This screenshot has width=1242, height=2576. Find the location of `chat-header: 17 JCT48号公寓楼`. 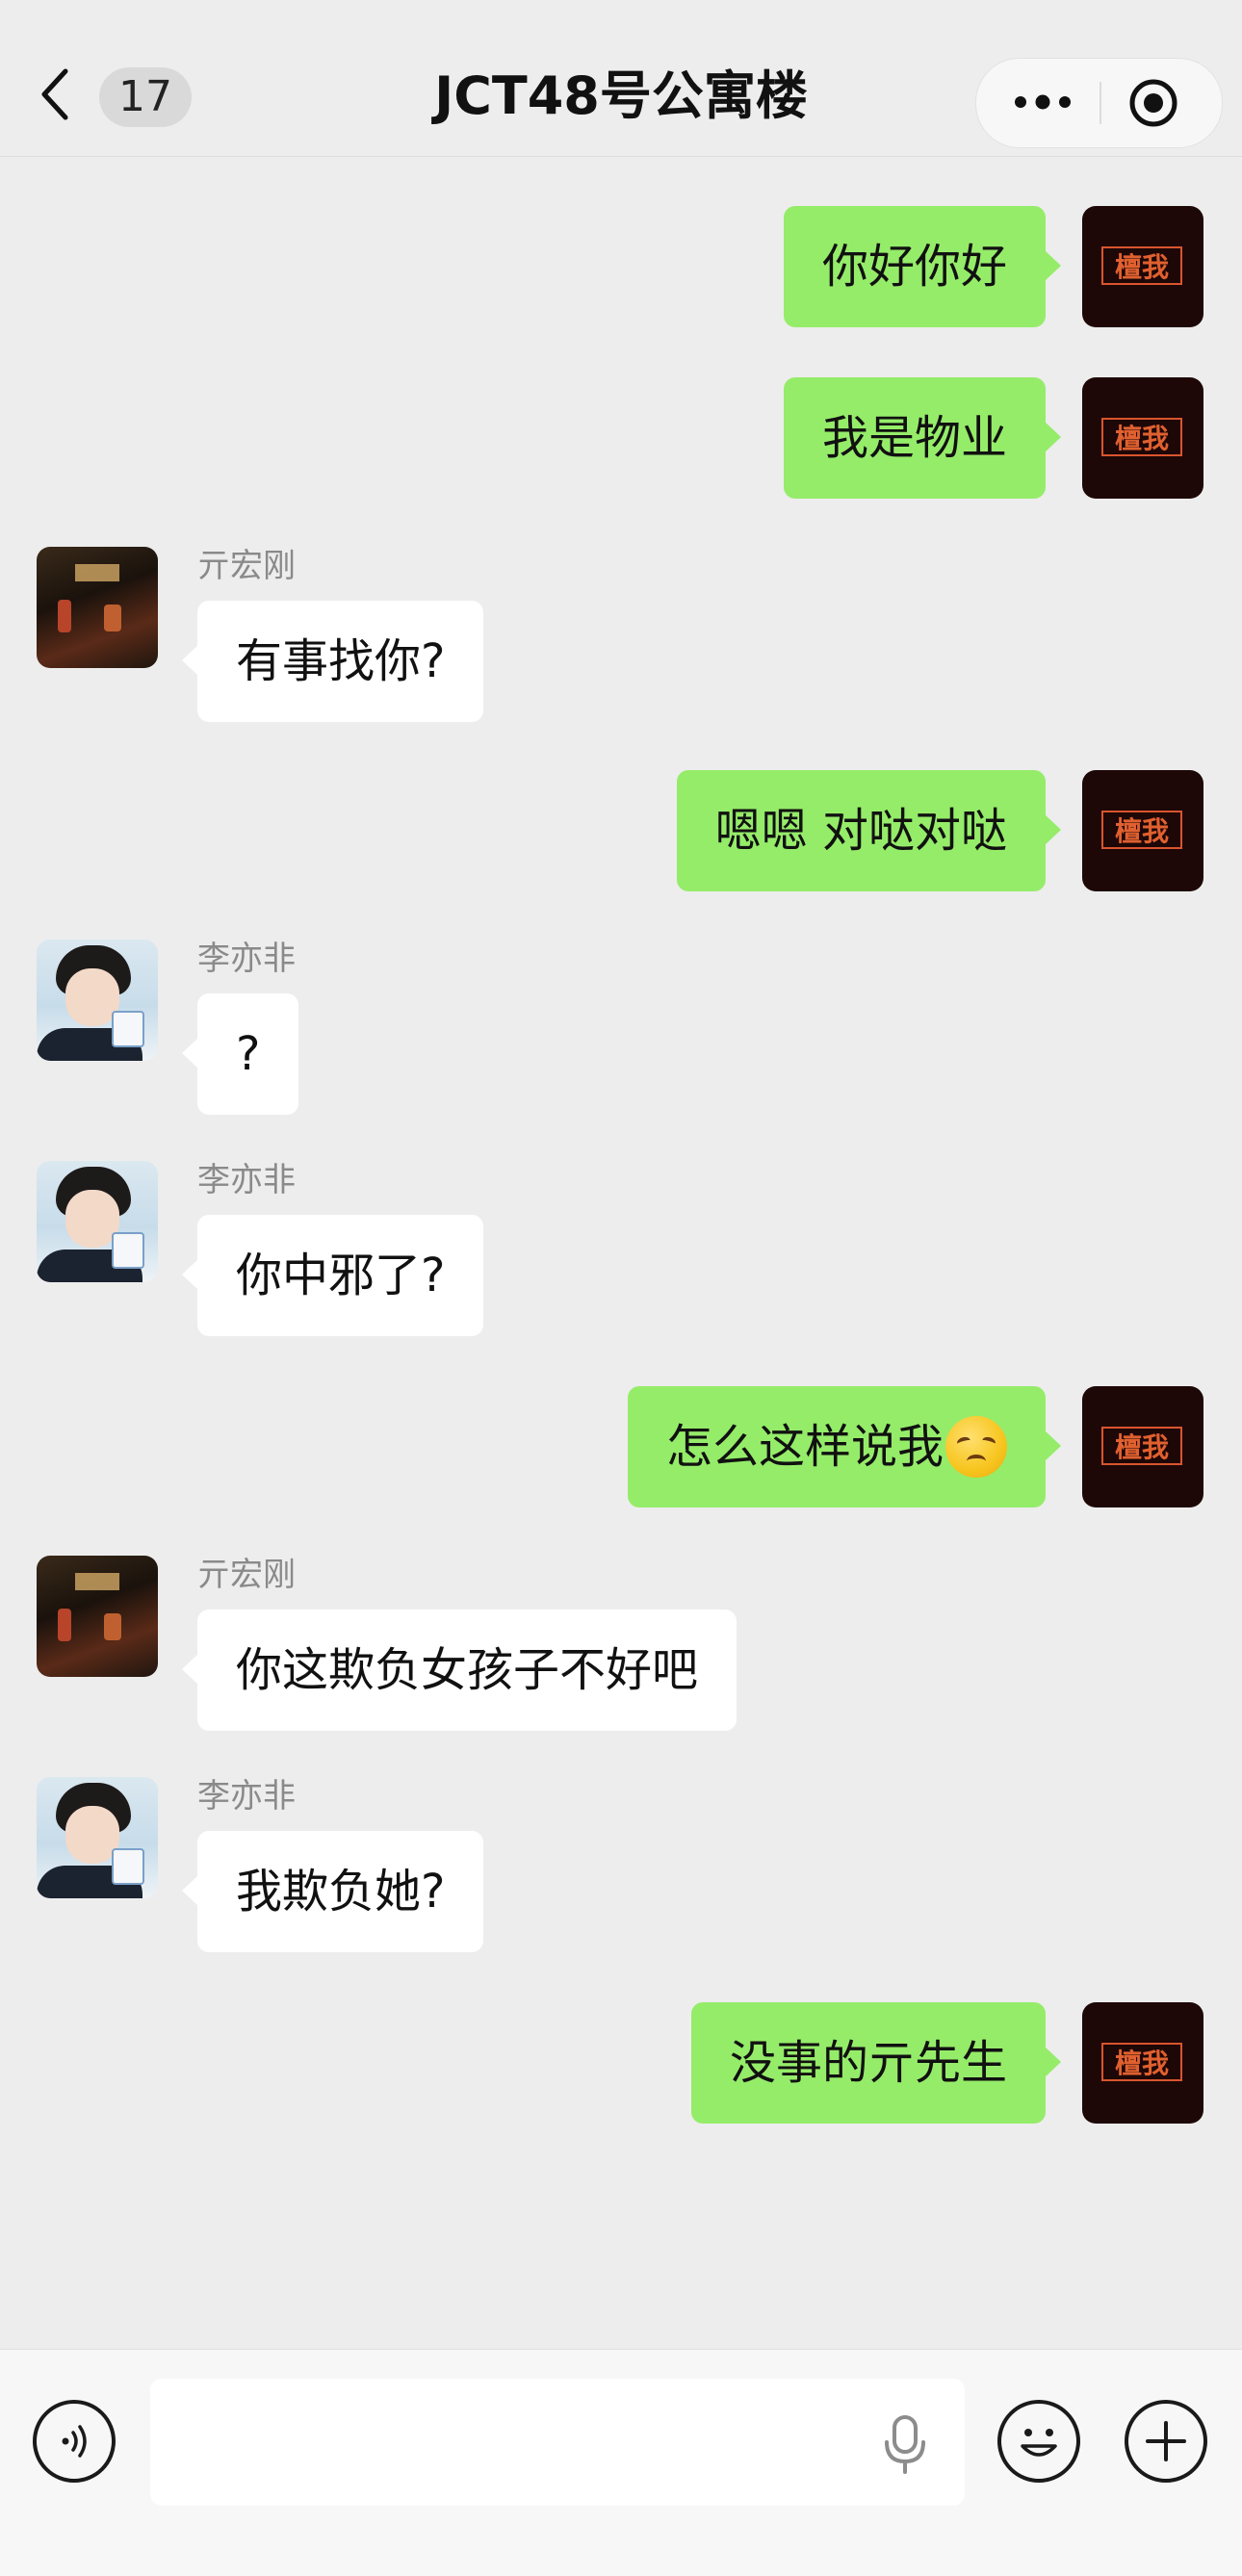

chat-header: 17 JCT48号公寓楼 is located at coordinates (621, 78).